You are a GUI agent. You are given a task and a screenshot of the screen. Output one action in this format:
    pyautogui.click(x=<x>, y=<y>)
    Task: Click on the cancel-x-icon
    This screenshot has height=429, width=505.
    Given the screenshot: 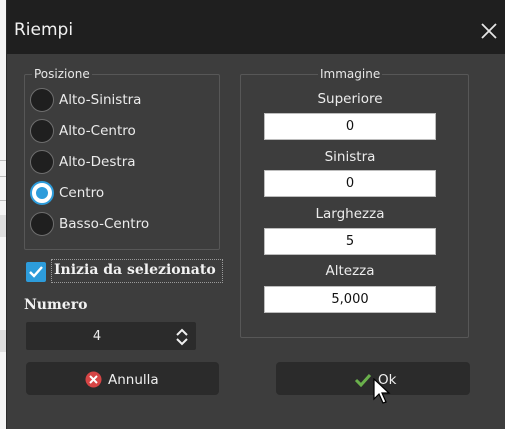 What is the action you would take?
    pyautogui.click(x=93, y=379)
    